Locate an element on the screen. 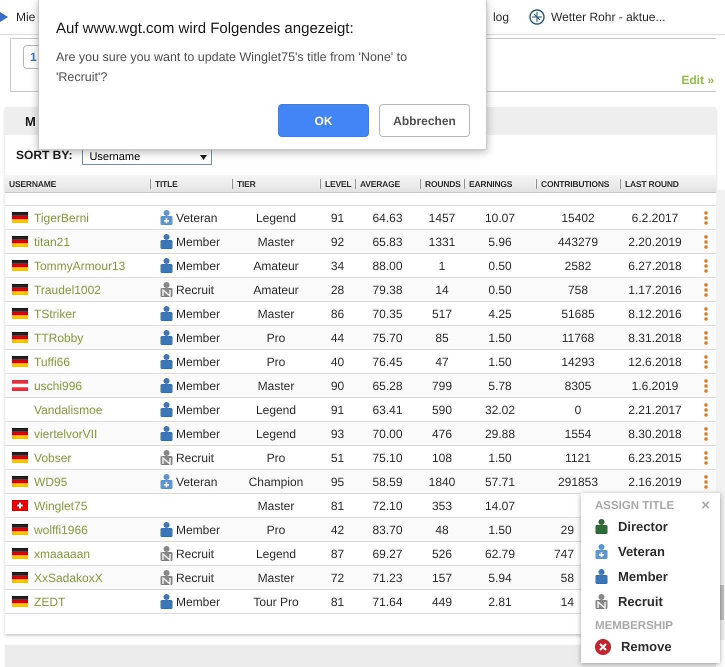  table-cell-text: 85 is located at coordinates (442, 337).